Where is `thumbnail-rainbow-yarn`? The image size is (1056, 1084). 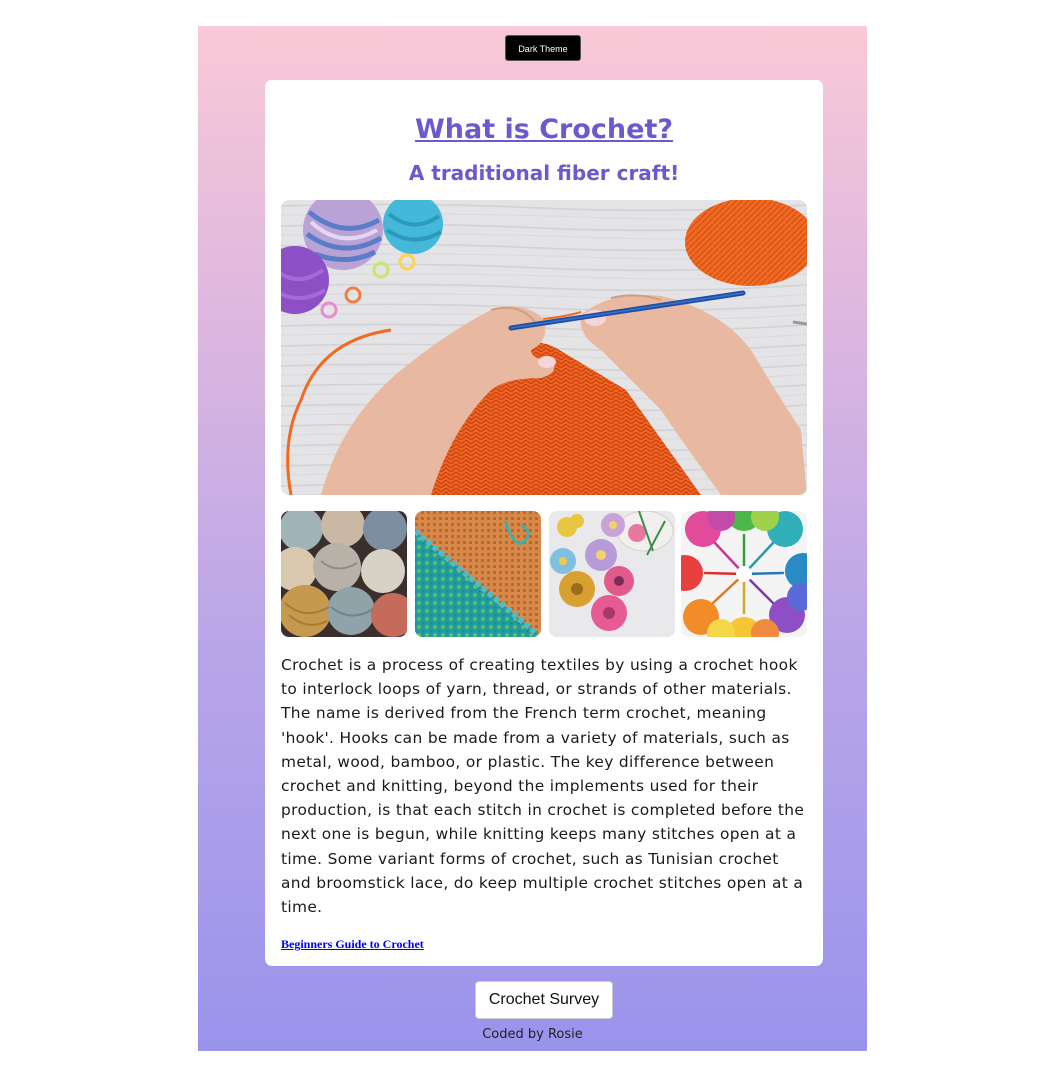
thumbnail-rainbow-yarn is located at coordinates (744, 574).